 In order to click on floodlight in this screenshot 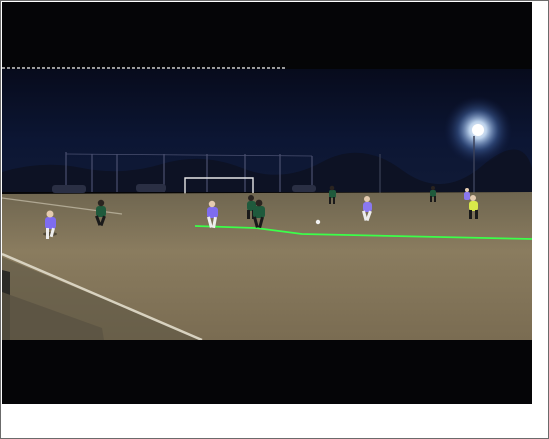, I will do `click(478, 130)`.